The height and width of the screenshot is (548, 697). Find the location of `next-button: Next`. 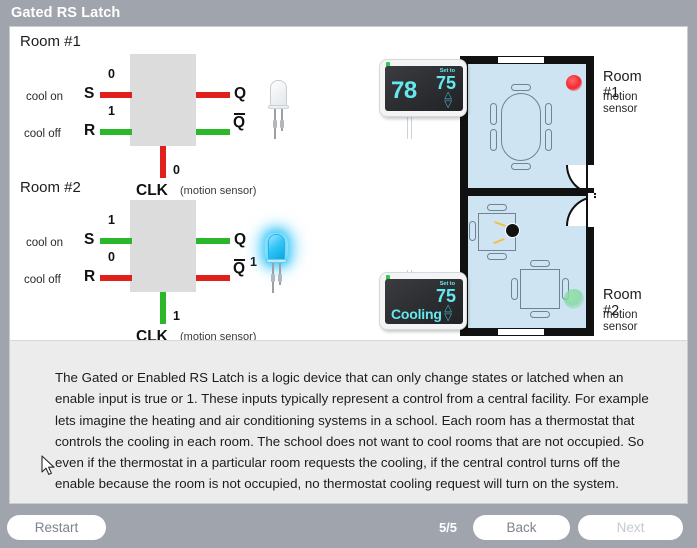

next-button: Next is located at coordinates (630, 527).